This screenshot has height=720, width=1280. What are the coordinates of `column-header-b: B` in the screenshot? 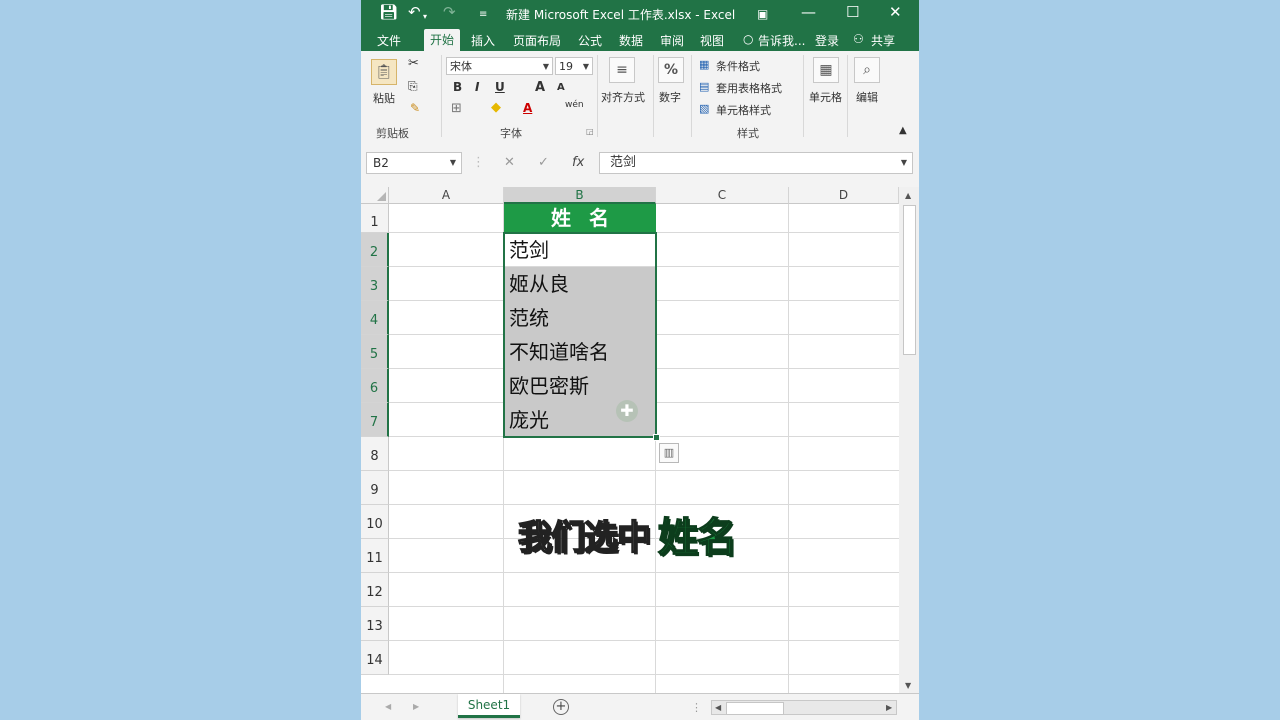 It's located at (580, 195).